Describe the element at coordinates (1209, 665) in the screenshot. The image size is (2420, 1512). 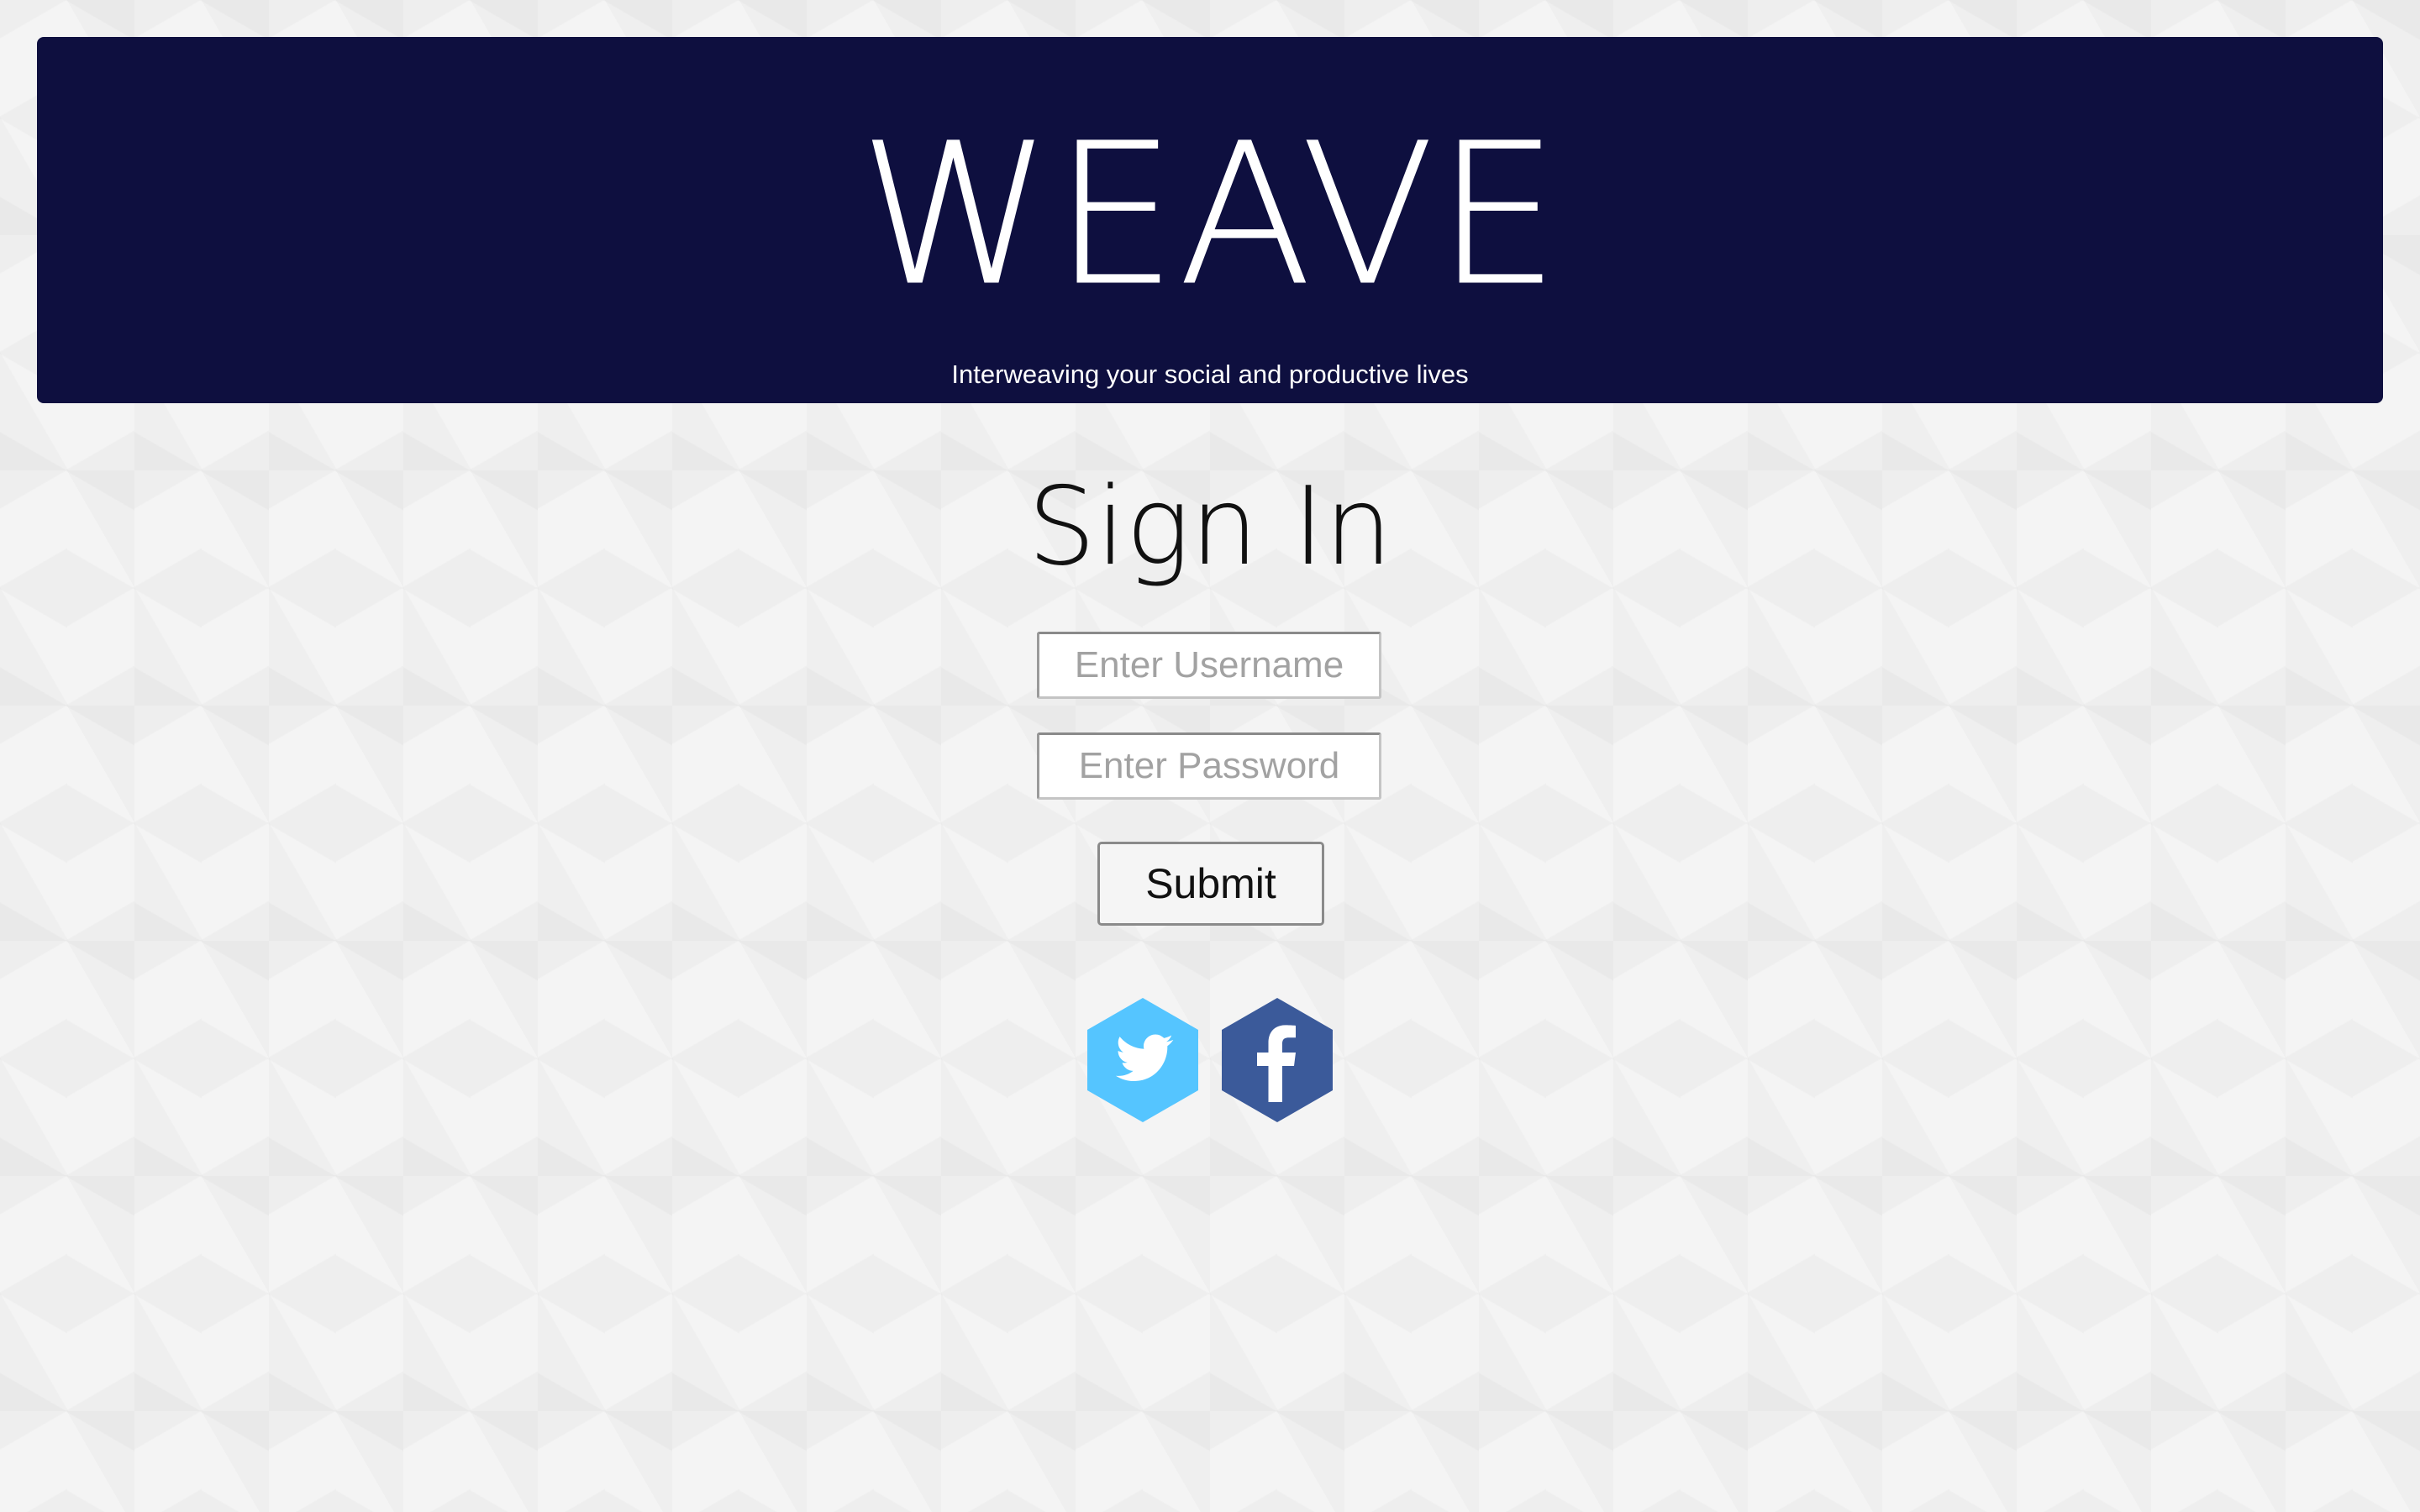
I see `username-input` at that location.